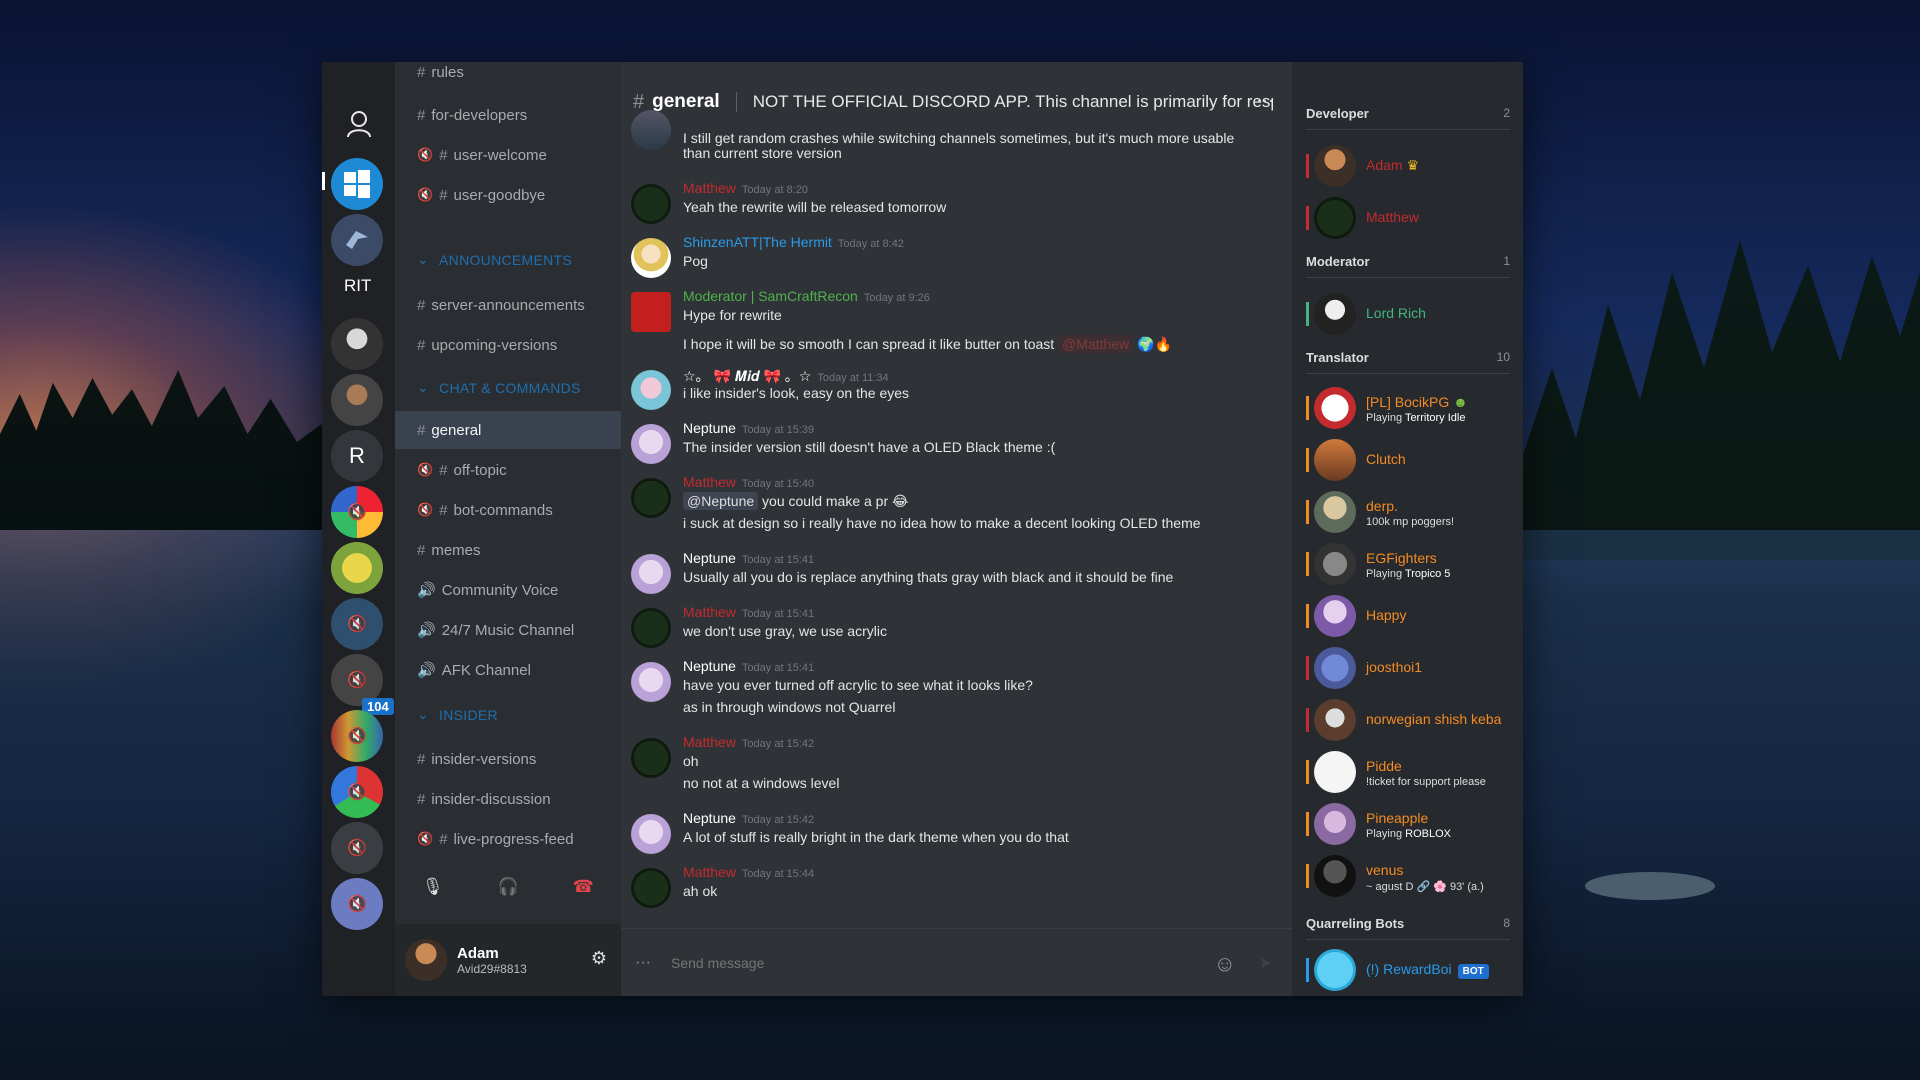 This screenshot has width=1920, height=1080. What do you see at coordinates (1411, 668) in the screenshot?
I see `member-item: joosthoi1` at bounding box center [1411, 668].